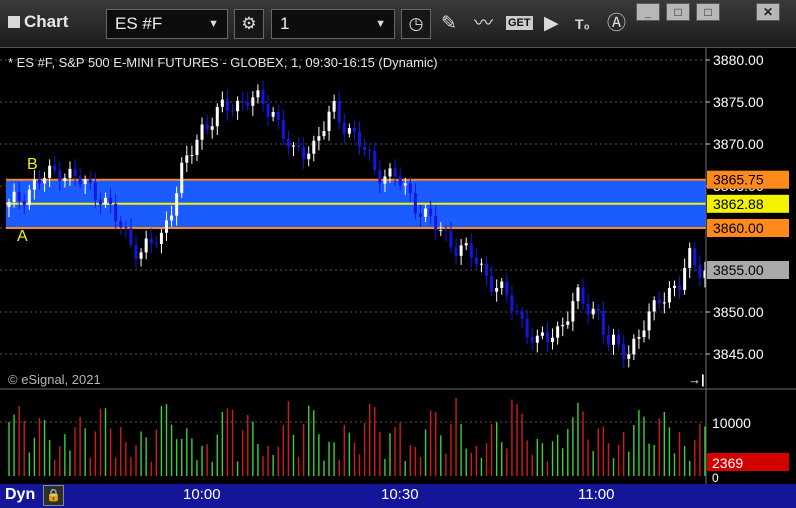  Describe the element at coordinates (738, 144) in the screenshot. I see `price-axis-label: 3870.00` at that location.